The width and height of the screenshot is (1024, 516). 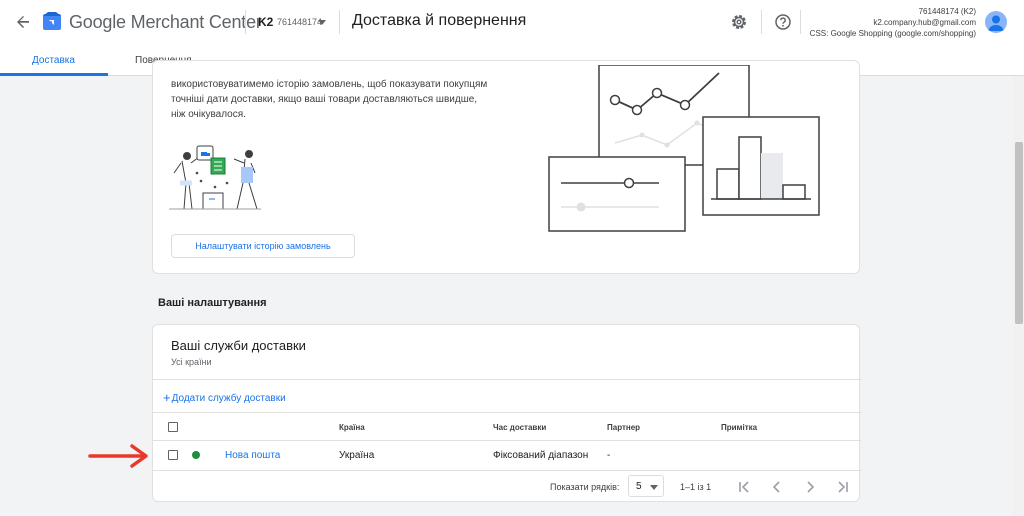 What do you see at coordinates (810, 487) in the screenshot?
I see `next-page-icon` at bounding box center [810, 487].